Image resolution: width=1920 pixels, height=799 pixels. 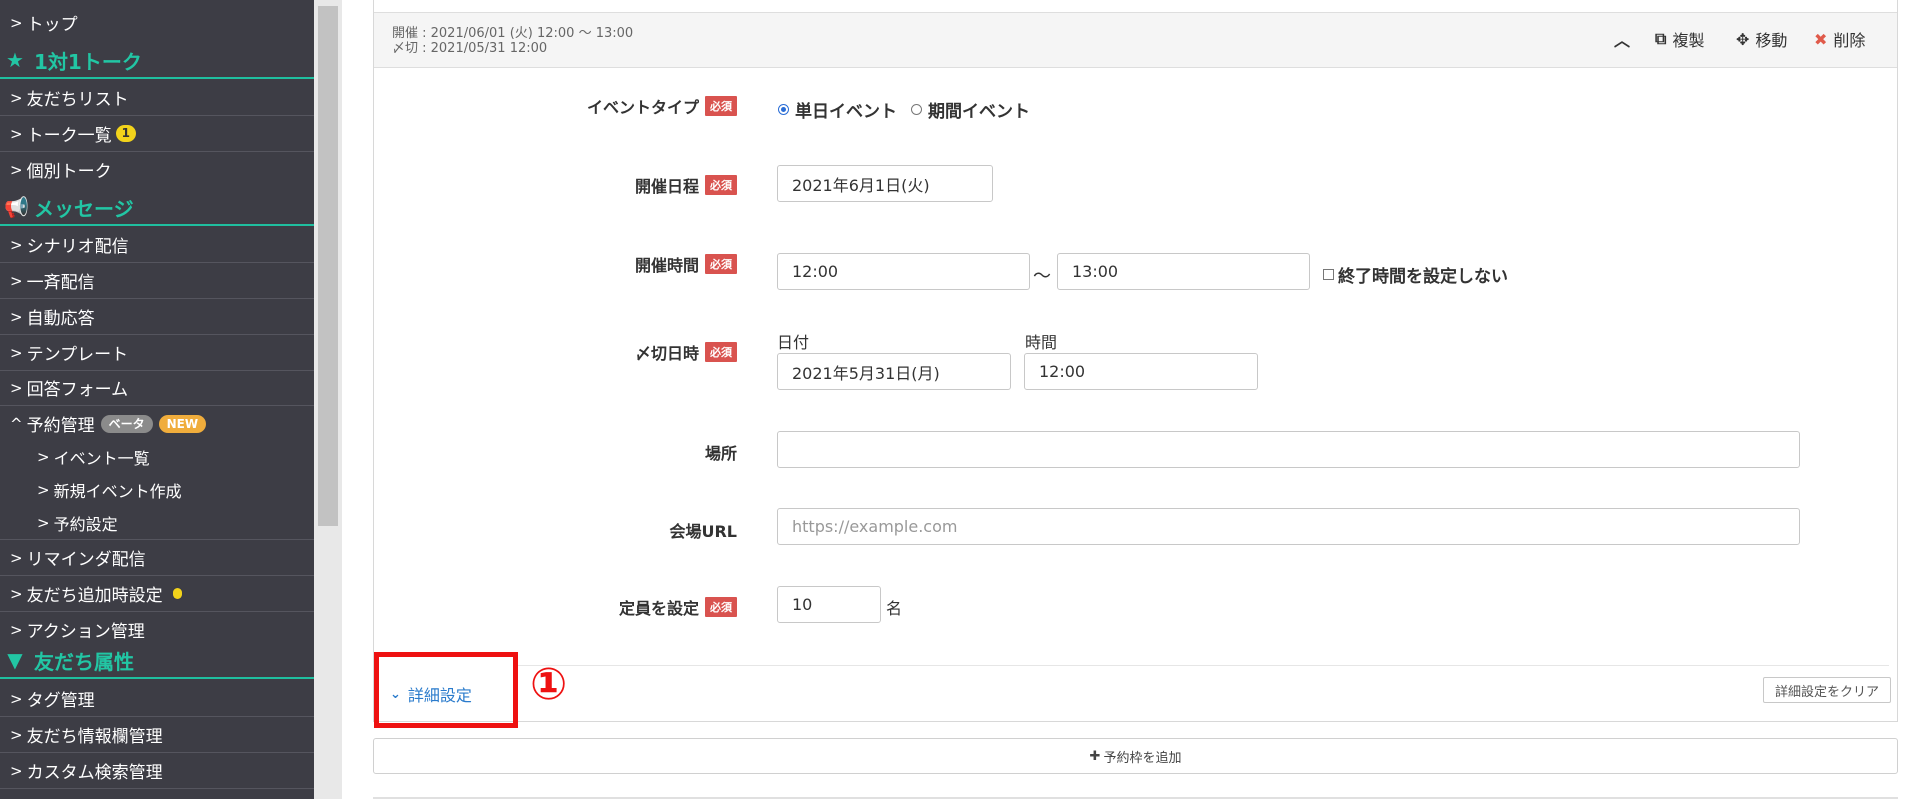 What do you see at coordinates (1288, 449) in the screenshot?
I see `place-input` at bounding box center [1288, 449].